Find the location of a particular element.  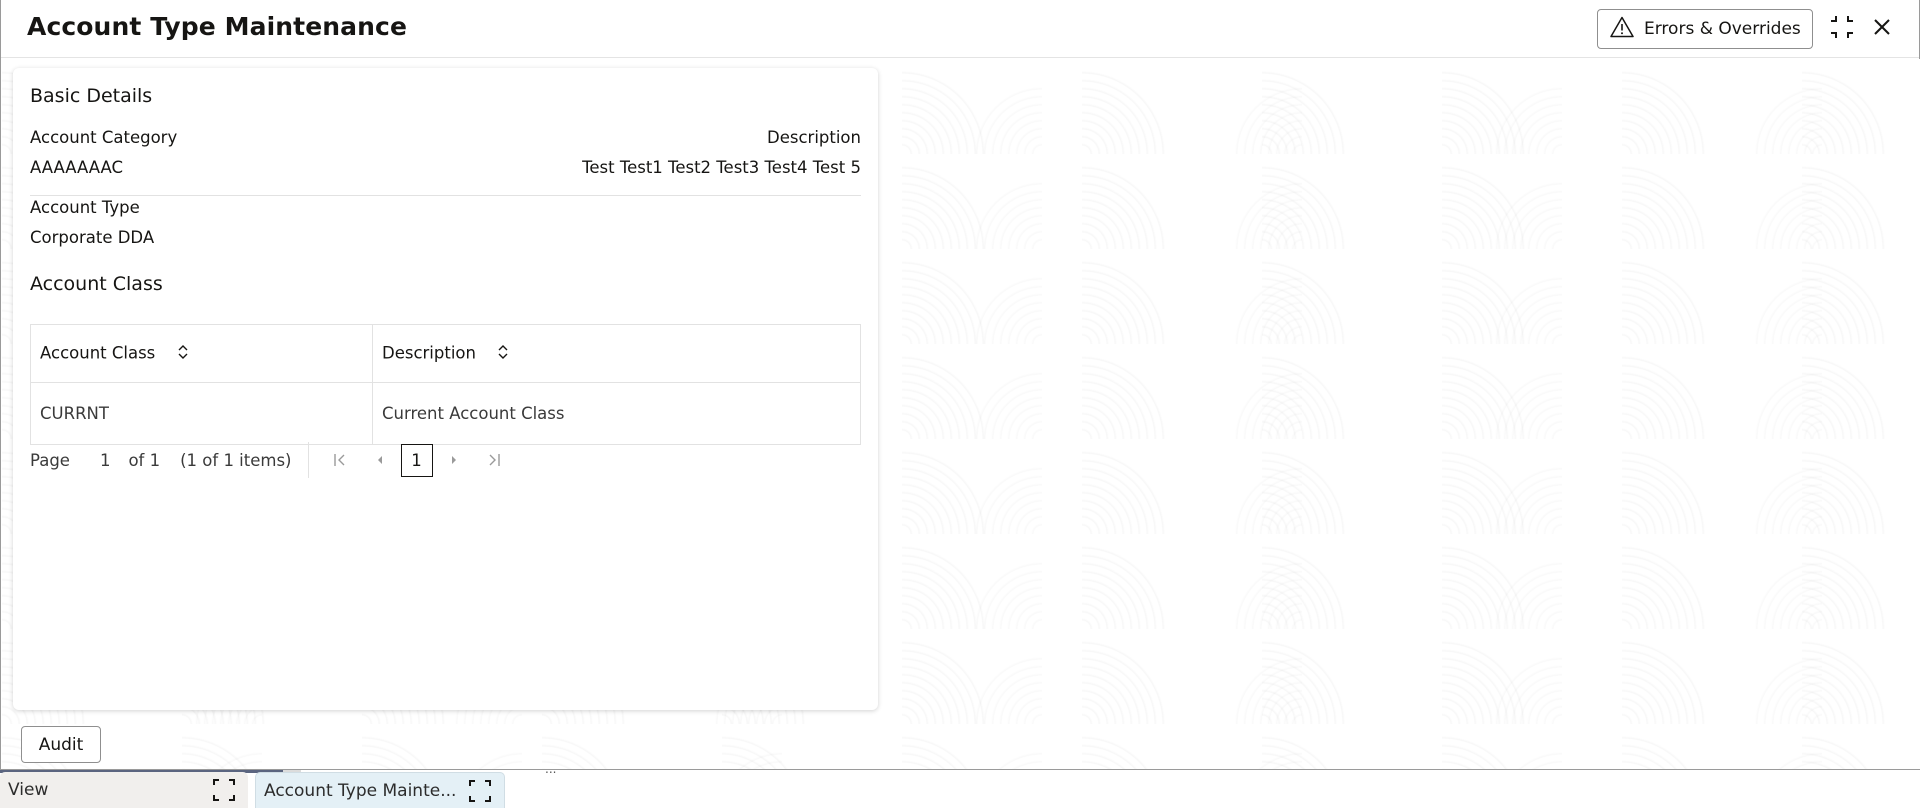

close-window-button is located at coordinates (1882, 29).